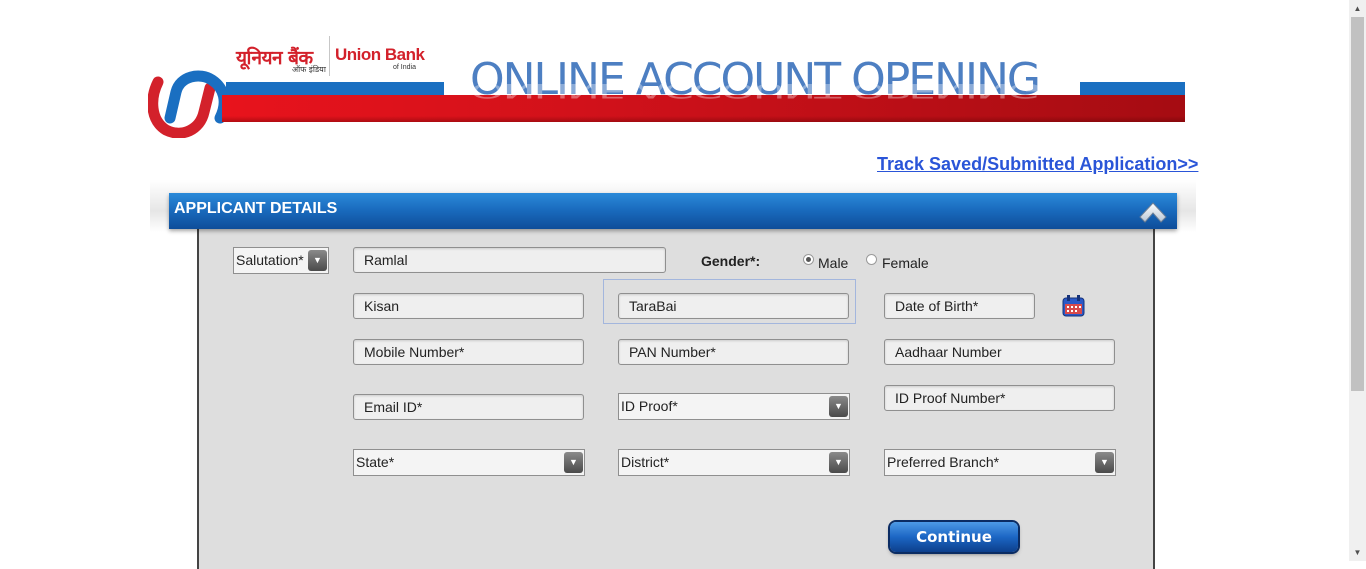 The width and height of the screenshot is (1366, 569). Describe the element at coordinates (673, 211) in the screenshot. I see `applicant-details-header: APPLICANT DETAILS` at that location.